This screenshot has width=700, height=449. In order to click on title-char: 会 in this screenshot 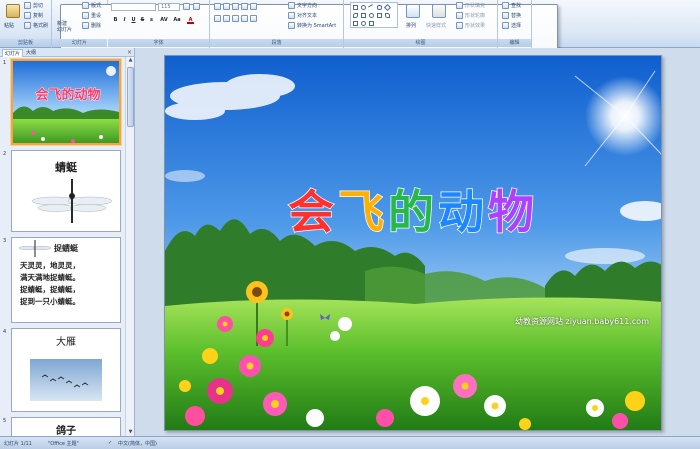, I will do `click(312, 212)`.